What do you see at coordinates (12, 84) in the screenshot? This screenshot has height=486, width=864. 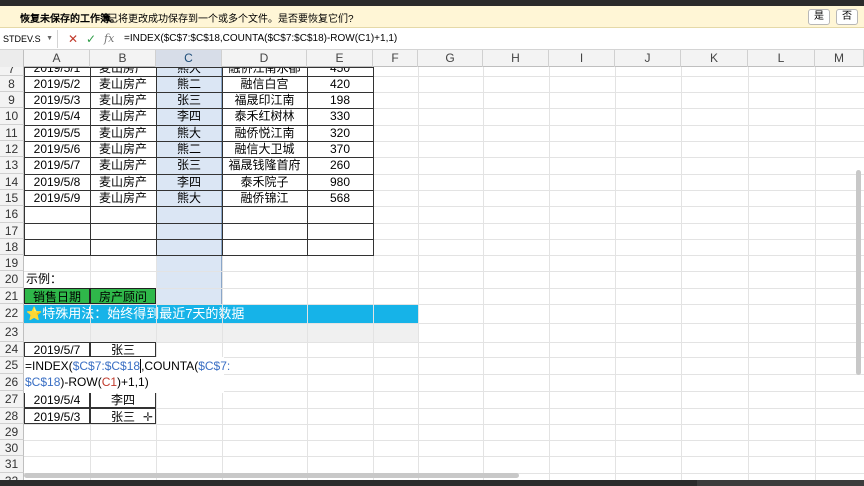 I see `row-header-8: 8` at bounding box center [12, 84].